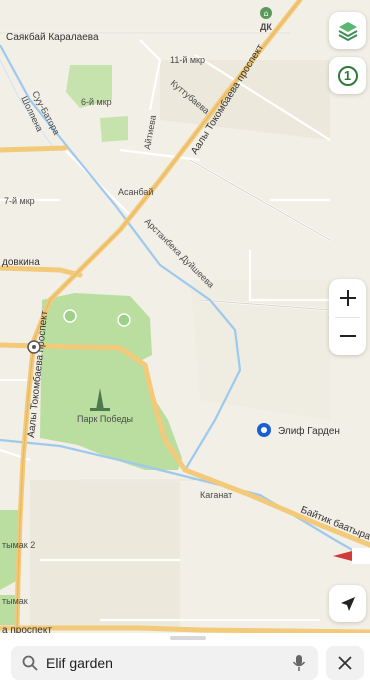 The width and height of the screenshot is (370, 683). I want to click on street-label-dovkina: довкина, so click(21, 262).